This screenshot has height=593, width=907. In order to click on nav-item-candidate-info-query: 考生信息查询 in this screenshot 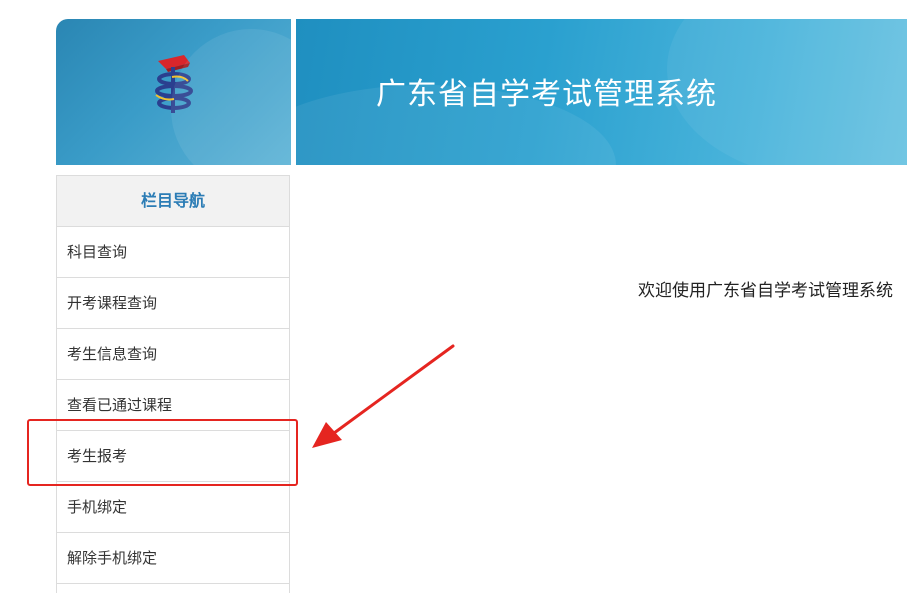, I will do `click(173, 354)`.